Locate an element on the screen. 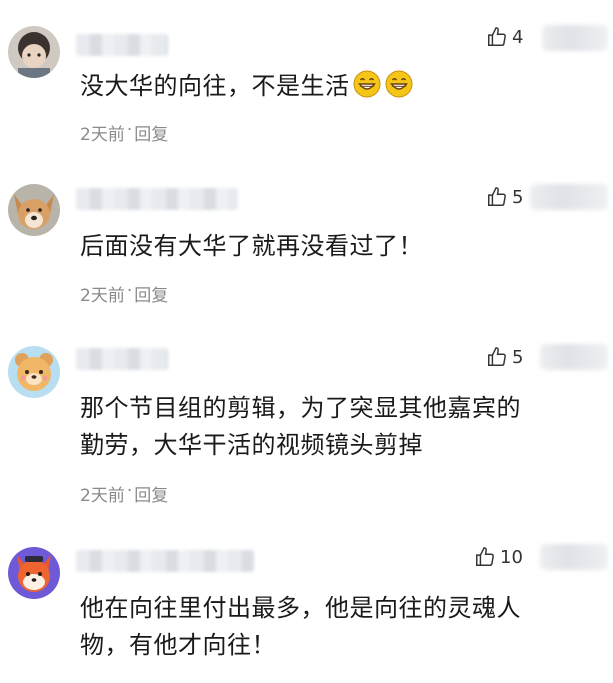  comment-text: 他在向往里付出最多，他是向往的灵魂人 物，有他才向往！ is located at coordinates (340, 627).